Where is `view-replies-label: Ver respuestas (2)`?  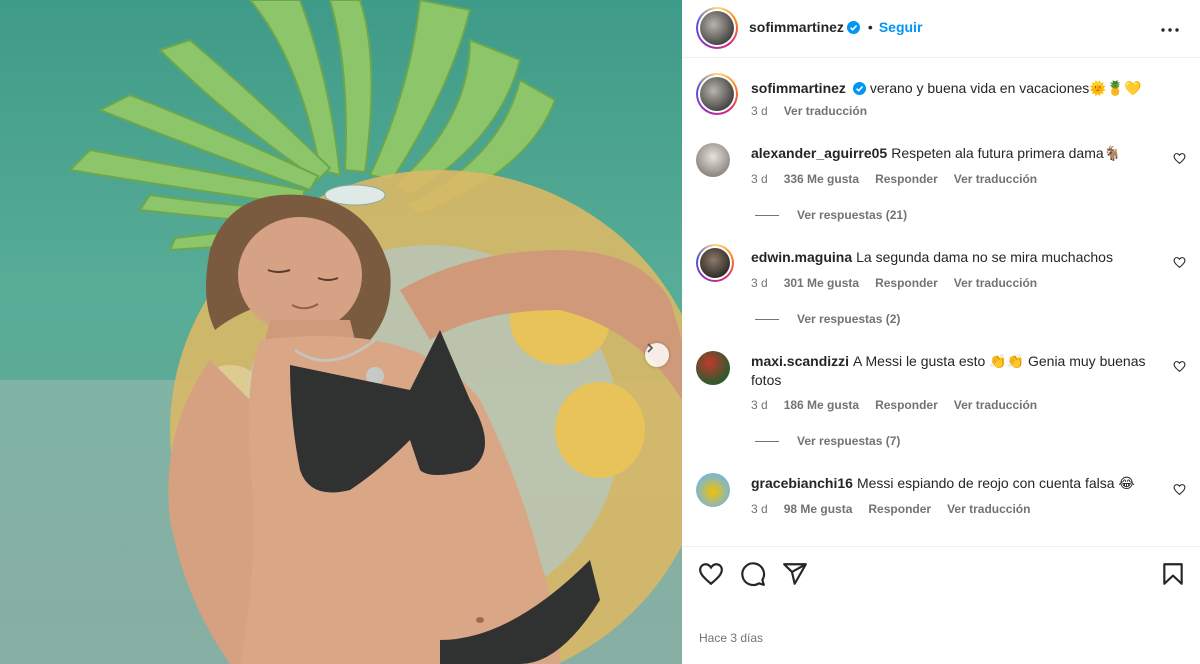
view-replies-label: Ver respuestas (2) is located at coordinates (848, 319).